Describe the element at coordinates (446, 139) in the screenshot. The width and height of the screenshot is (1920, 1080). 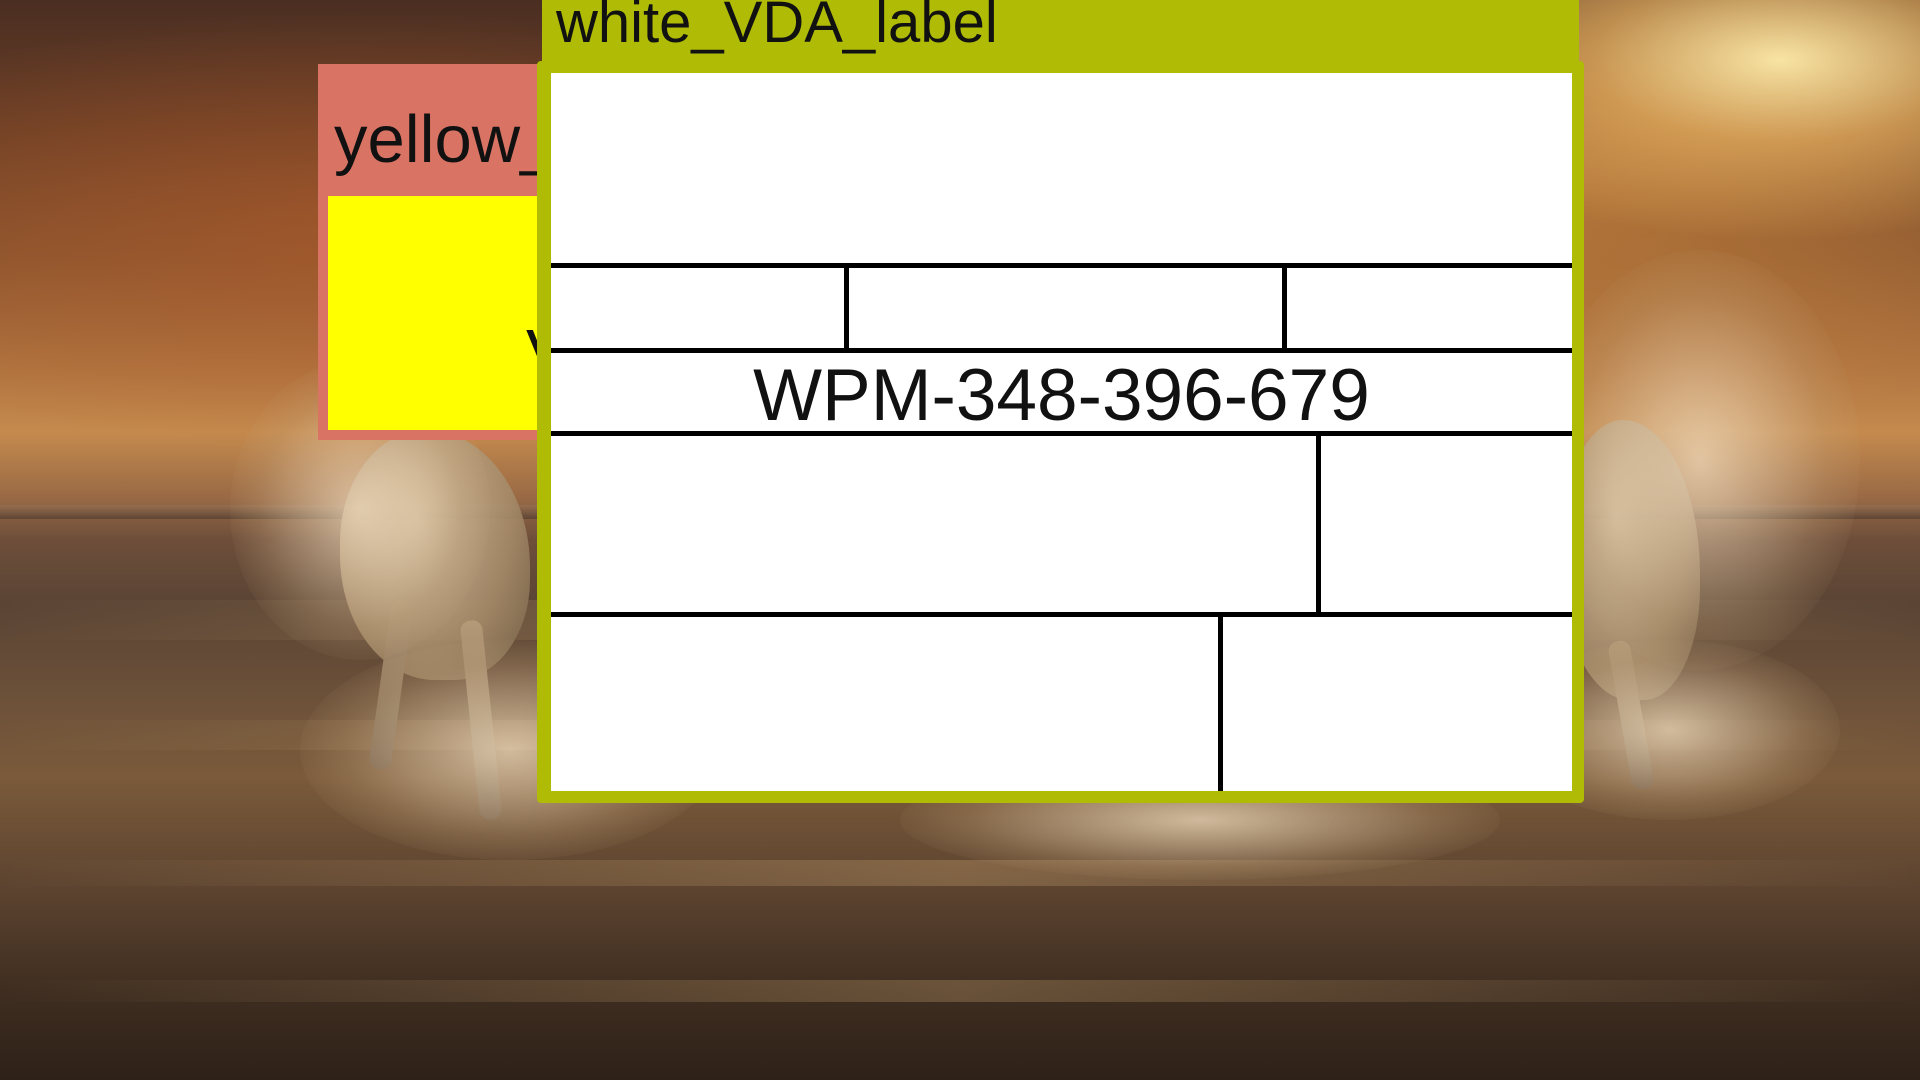
I see `yellow-label-tag-text: yellow_` at that location.